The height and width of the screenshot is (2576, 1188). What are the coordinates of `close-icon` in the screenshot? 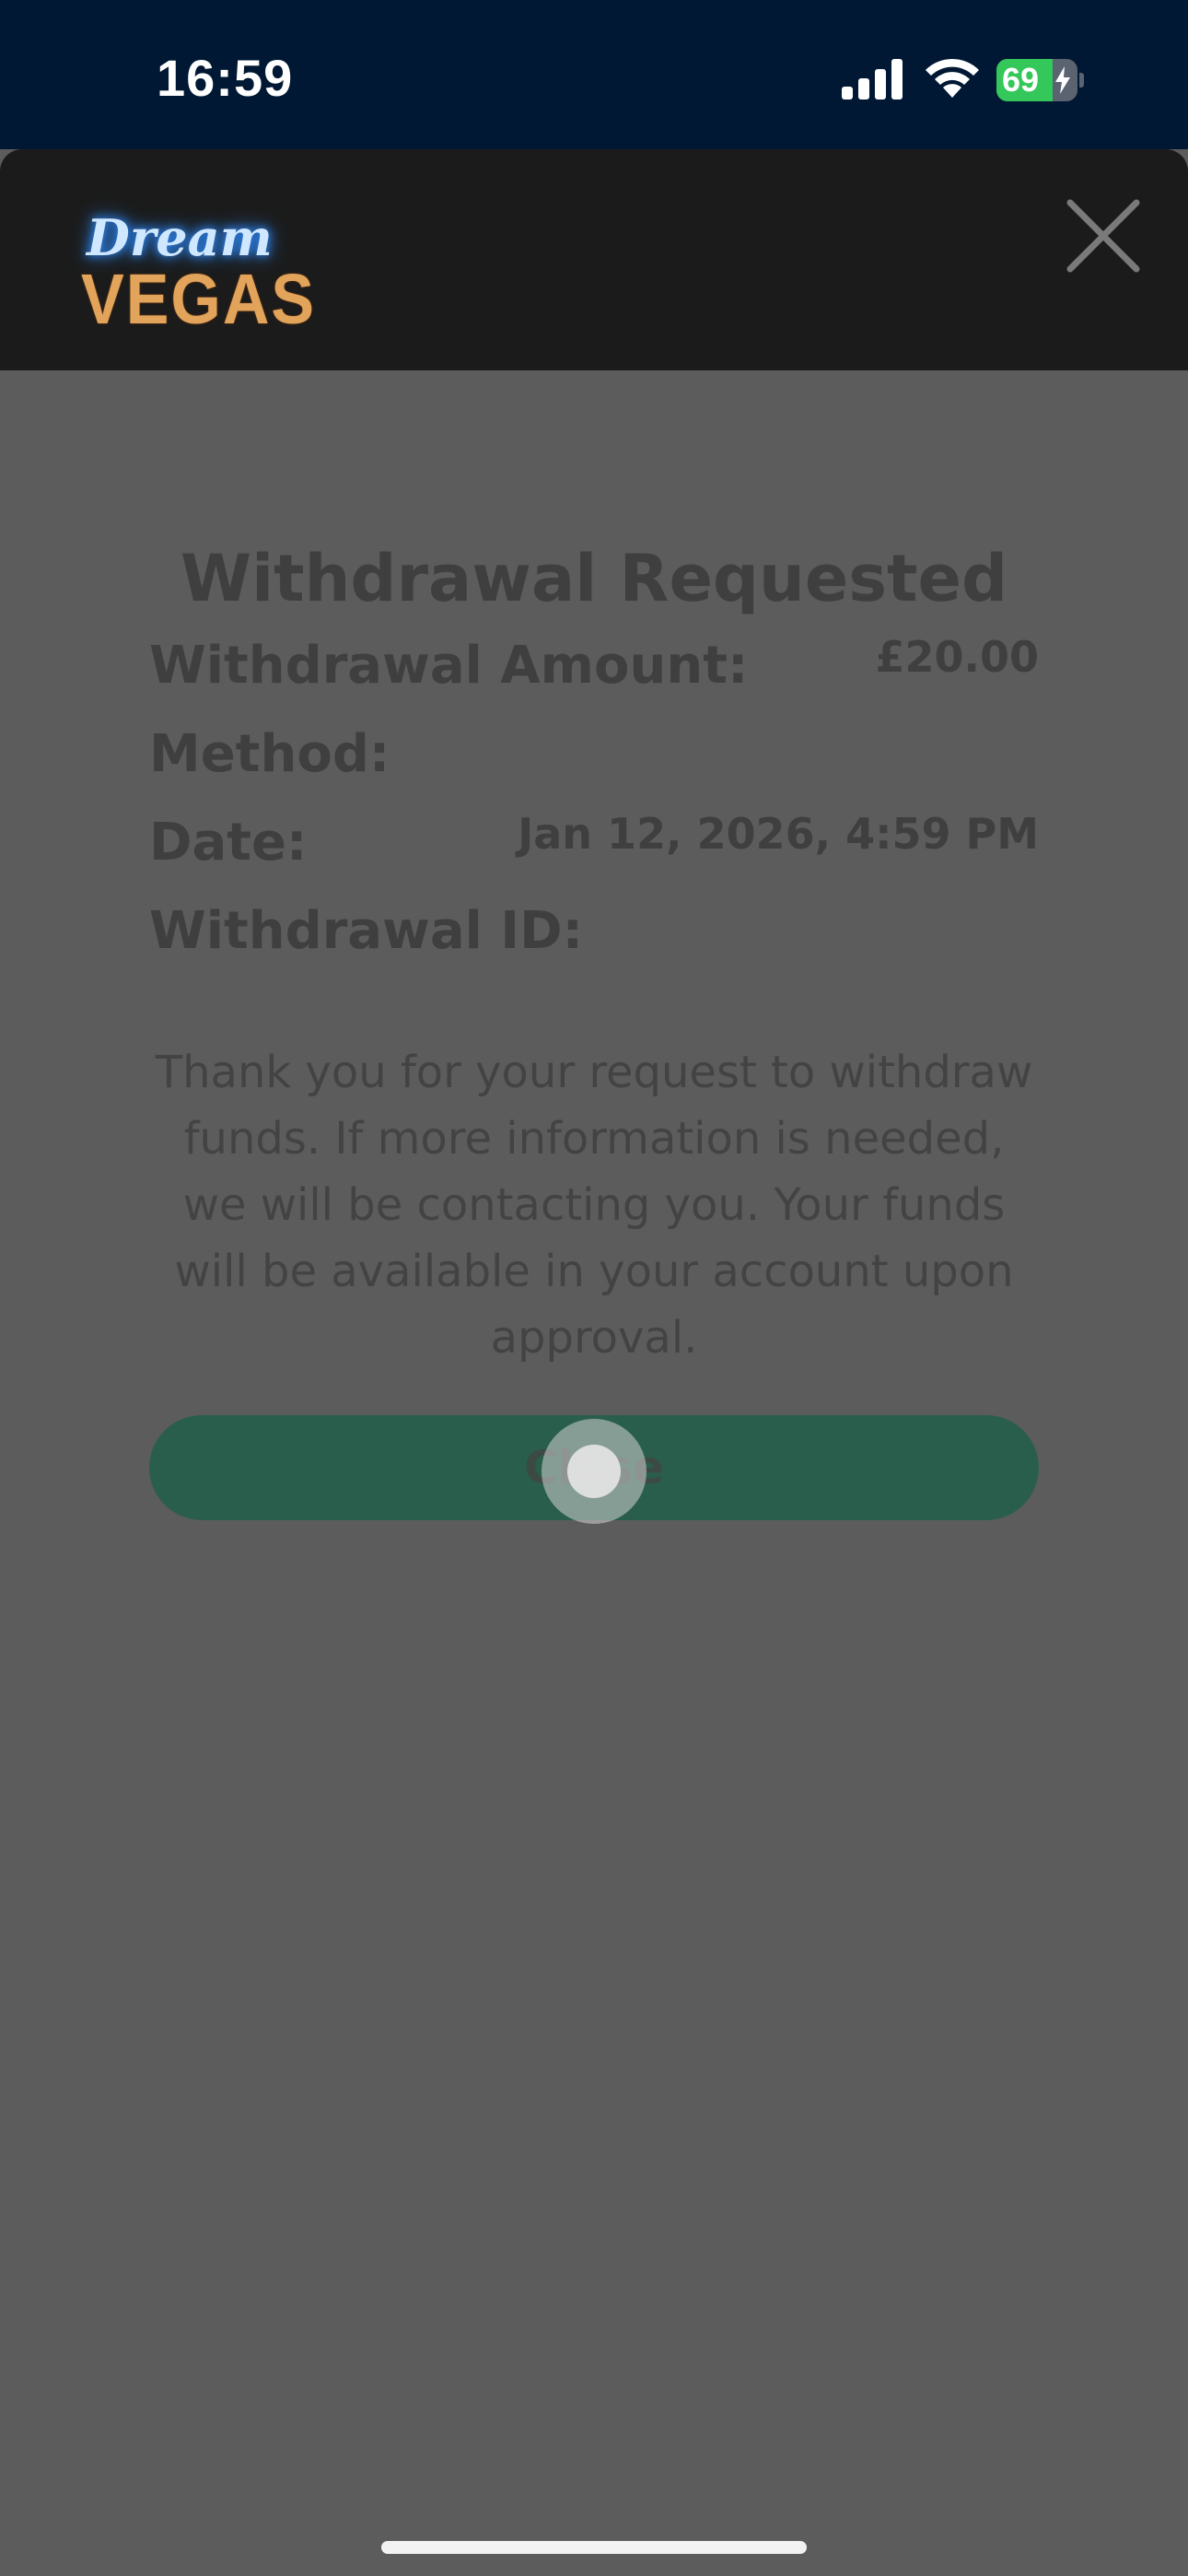 It's located at (1103, 236).